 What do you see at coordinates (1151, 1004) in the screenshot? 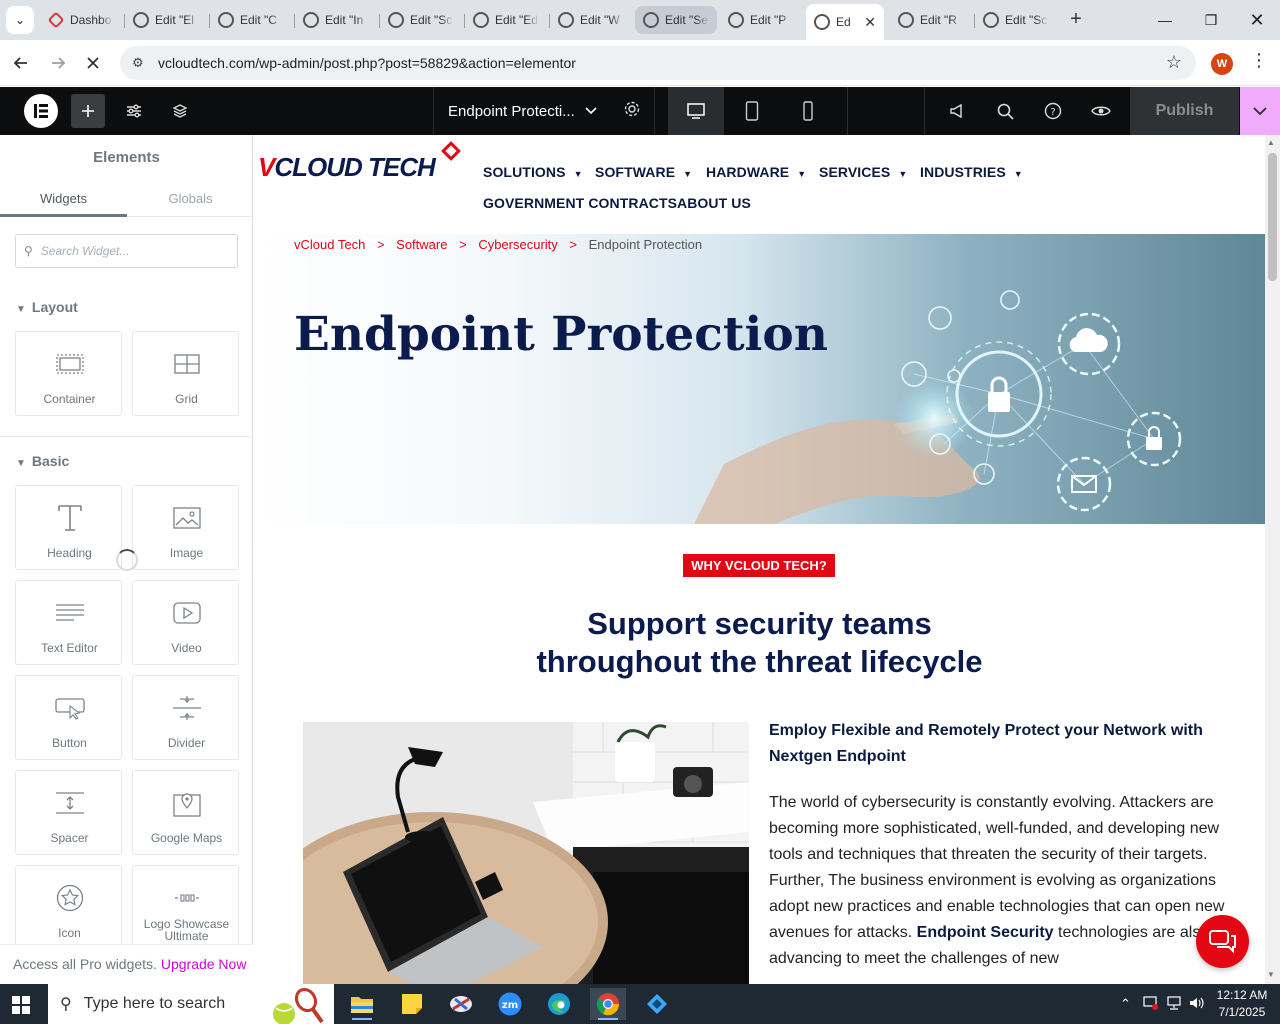
I see `meet-now-icon` at bounding box center [1151, 1004].